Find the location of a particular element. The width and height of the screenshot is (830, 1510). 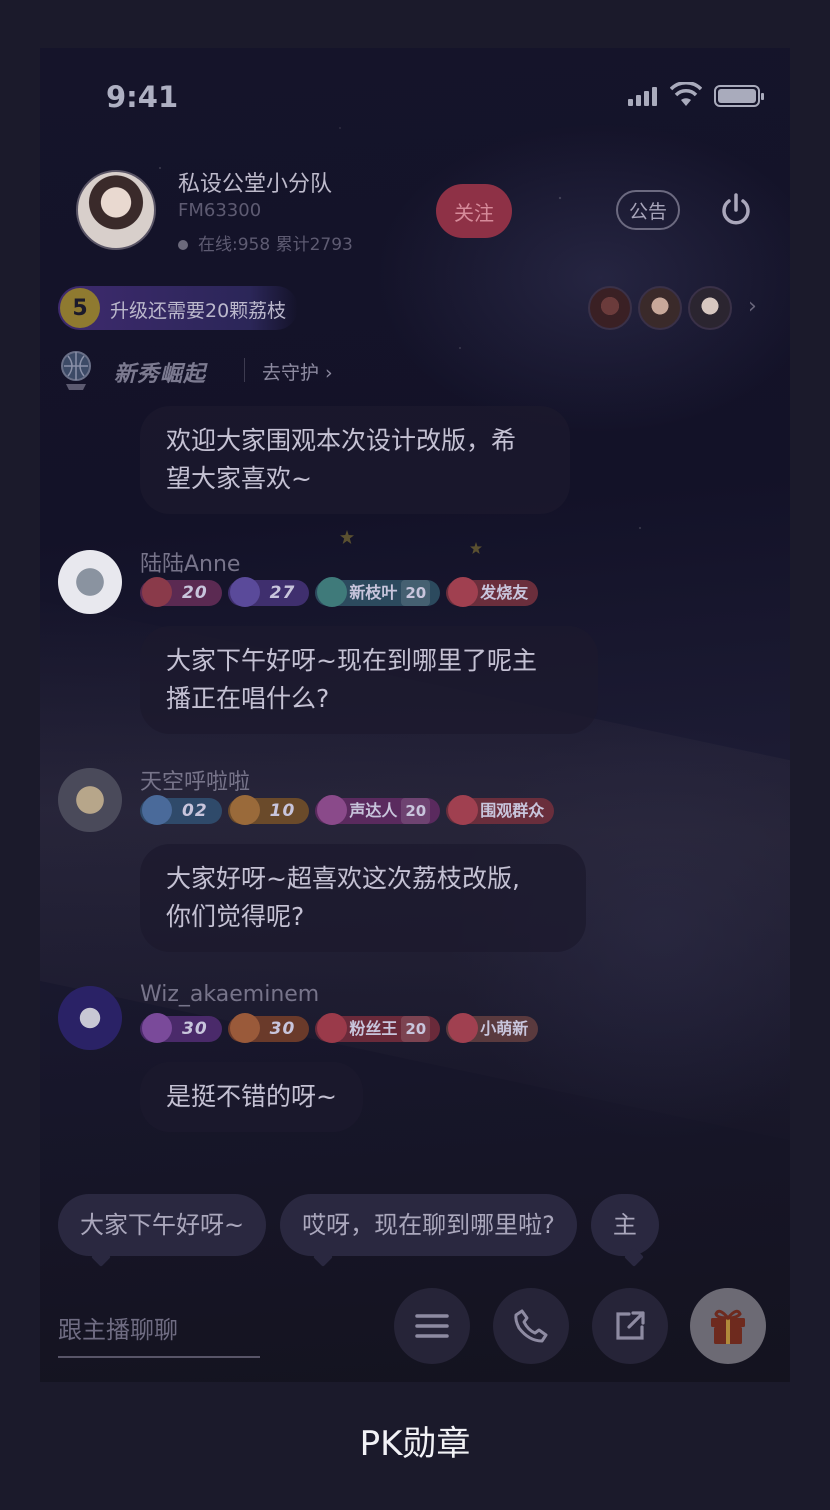

badge-label: 新枝叶 is located at coordinates (373, 592).